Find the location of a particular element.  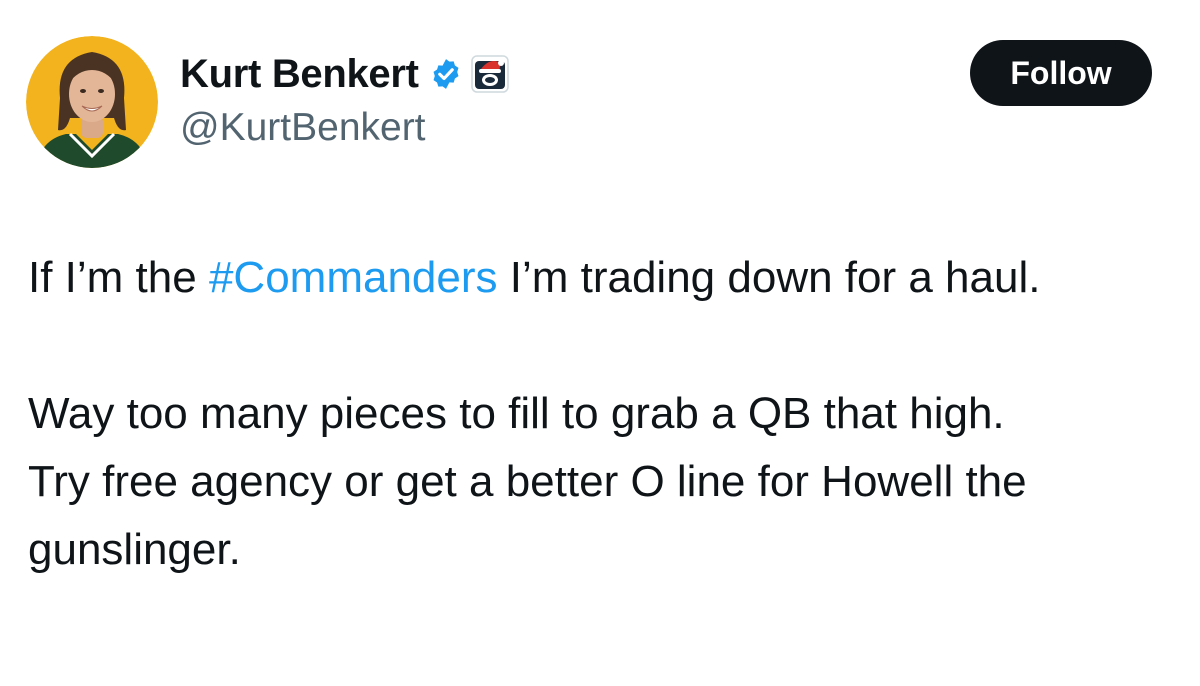

santa-hat-helmet-icon is located at coordinates (489, 74).